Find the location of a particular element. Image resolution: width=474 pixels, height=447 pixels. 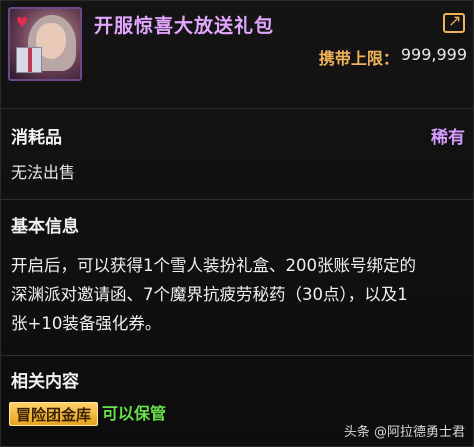

rarity-label: 稀有 is located at coordinates (448, 138).